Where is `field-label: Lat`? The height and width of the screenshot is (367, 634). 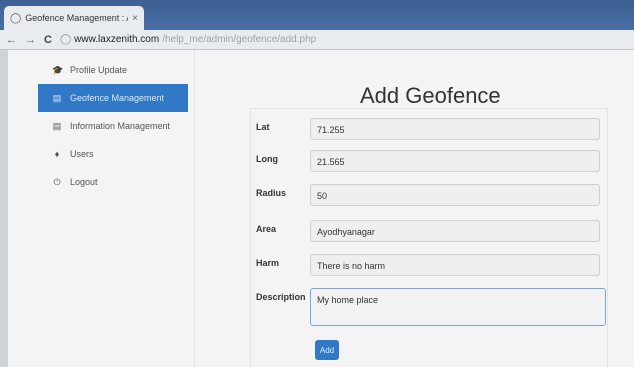 field-label: Lat is located at coordinates (263, 127).